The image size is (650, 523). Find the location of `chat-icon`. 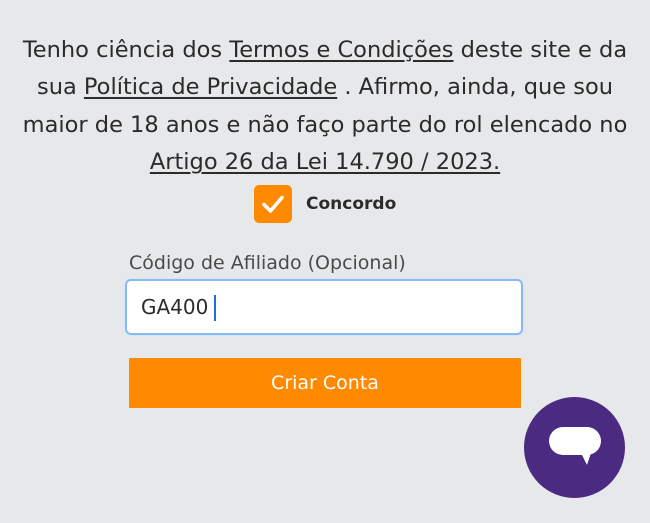

chat-icon is located at coordinates (574, 445).